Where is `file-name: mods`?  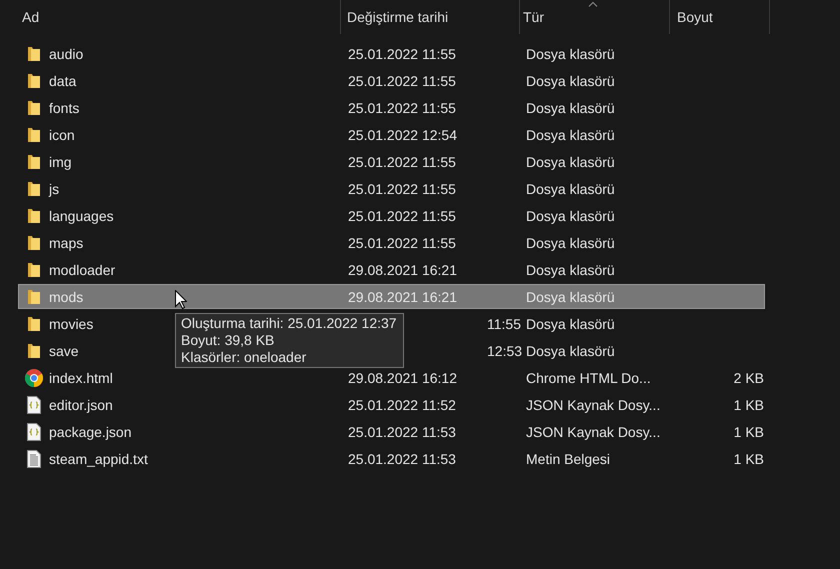 file-name: mods is located at coordinates (66, 296).